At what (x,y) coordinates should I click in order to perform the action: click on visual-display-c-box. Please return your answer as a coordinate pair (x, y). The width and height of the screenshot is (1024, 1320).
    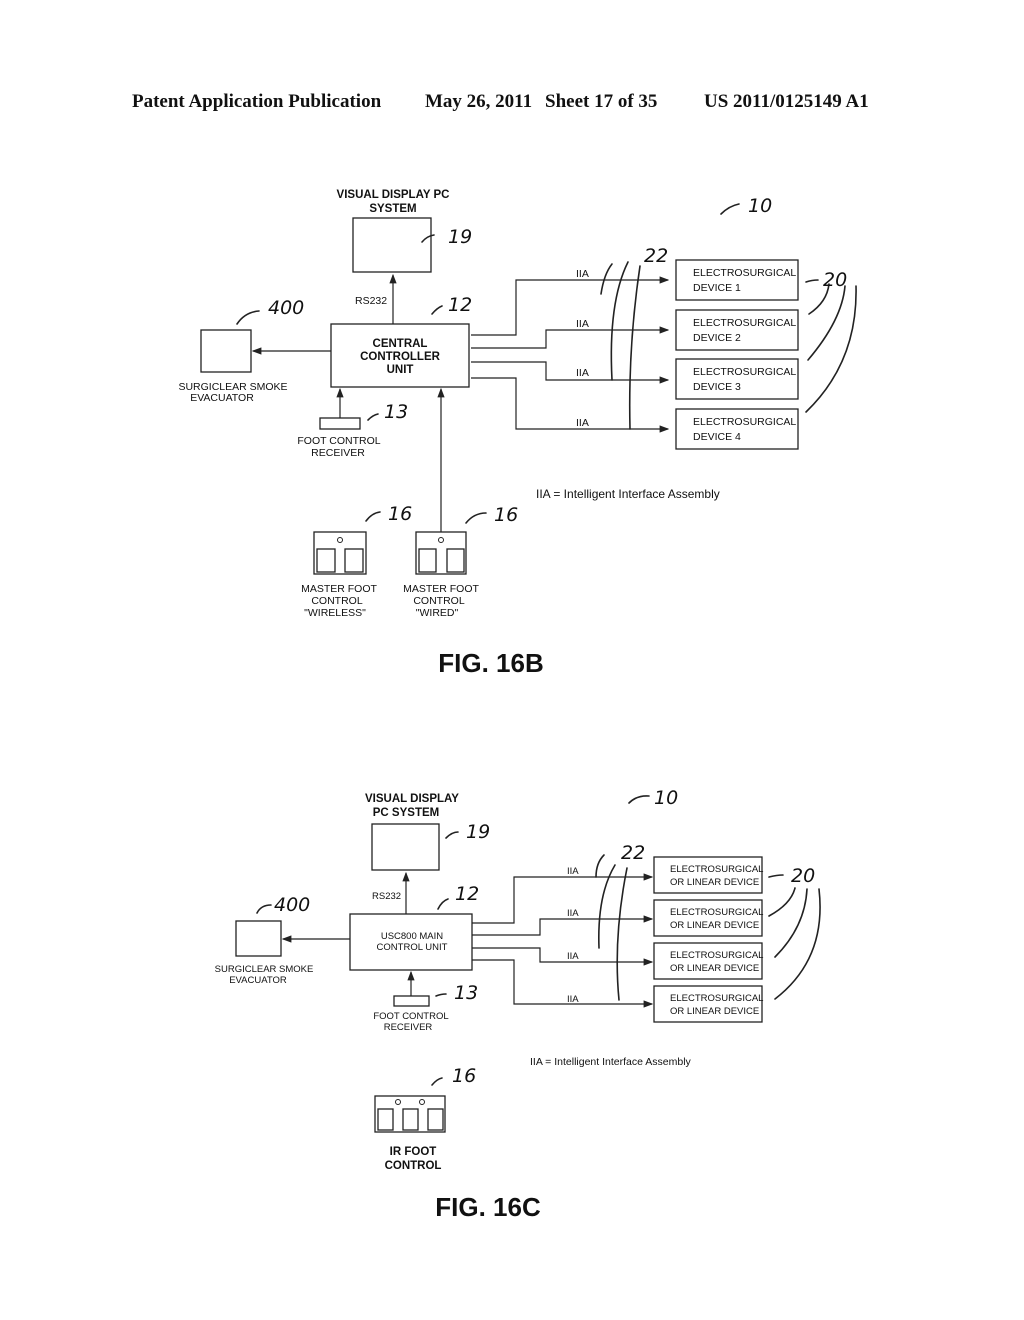
    Looking at the image, I should click on (405, 847).